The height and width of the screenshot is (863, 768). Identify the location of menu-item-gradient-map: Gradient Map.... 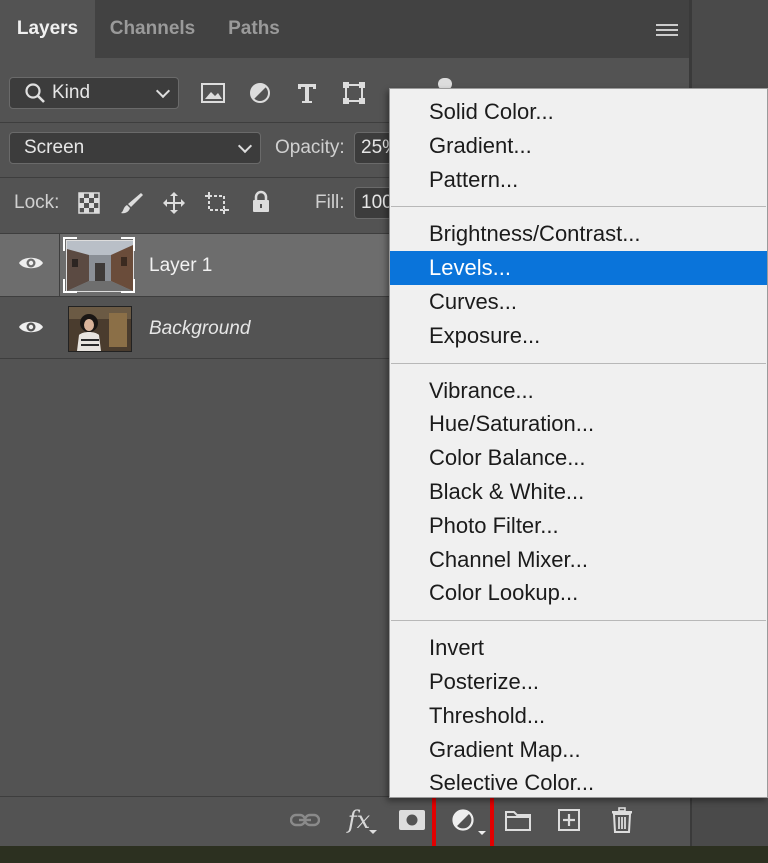
(578, 750).